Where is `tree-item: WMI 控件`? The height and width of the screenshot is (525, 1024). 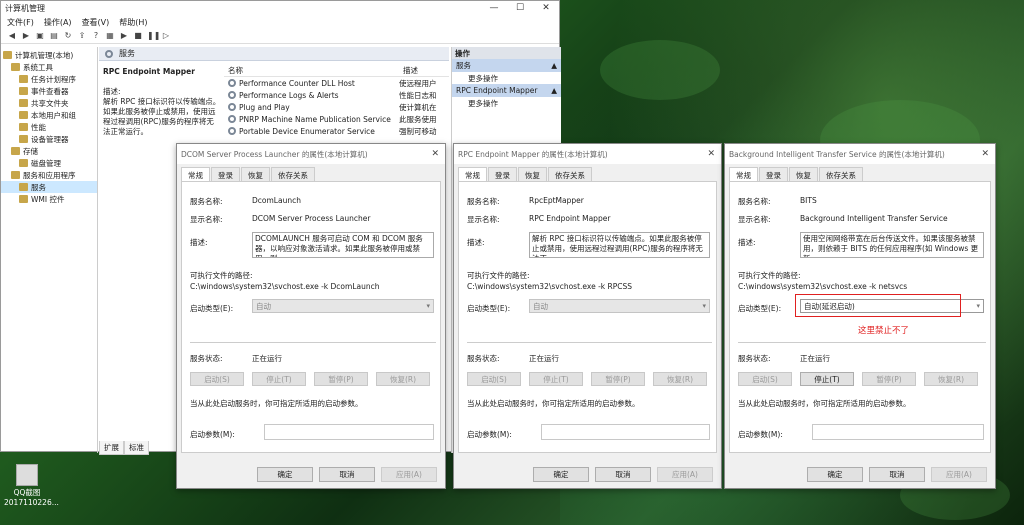 tree-item: WMI 控件 is located at coordinates (49, 199).